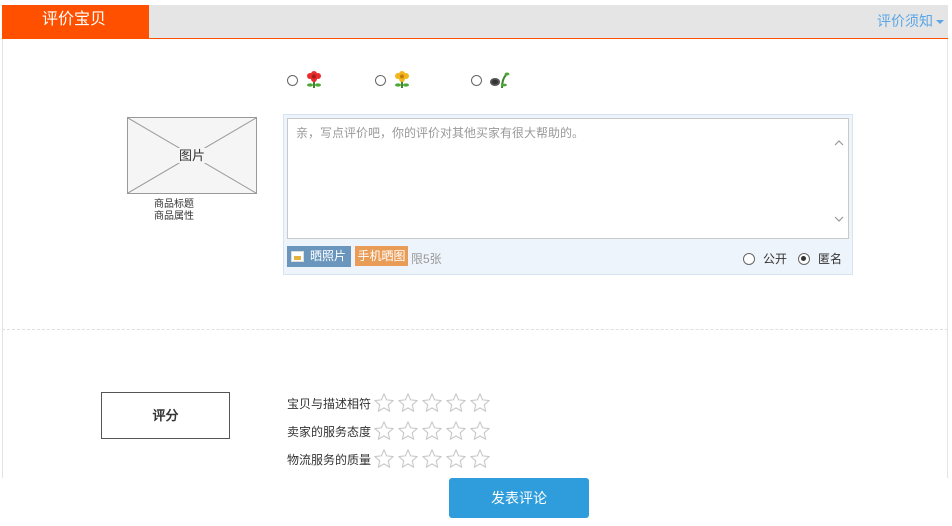 Image resolution: width=952 pixels, height=526 pixels. I want to click on upload-photo-label: 晒照片, so click(328, 256).